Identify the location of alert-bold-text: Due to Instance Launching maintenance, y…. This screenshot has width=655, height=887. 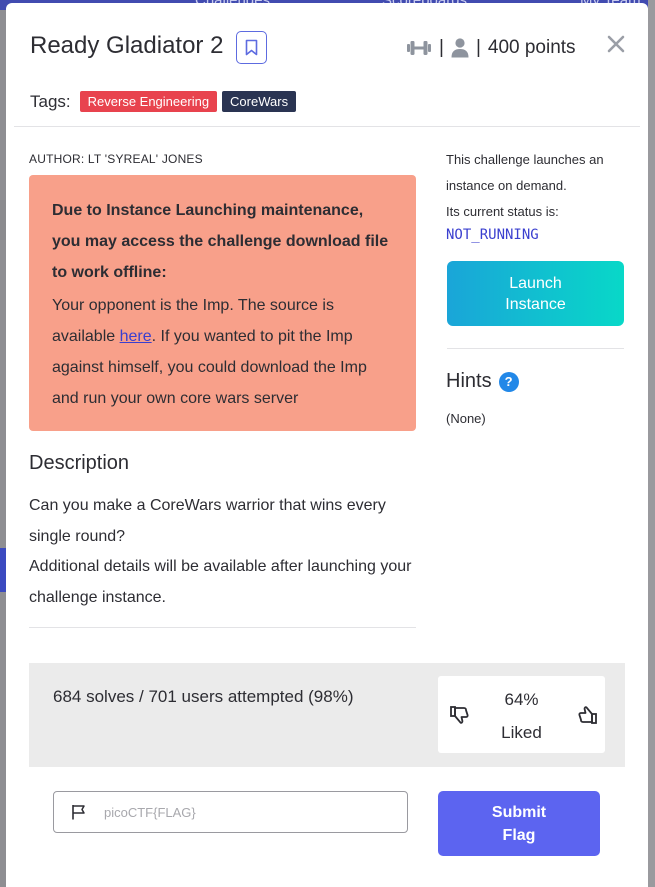
(220, 241).